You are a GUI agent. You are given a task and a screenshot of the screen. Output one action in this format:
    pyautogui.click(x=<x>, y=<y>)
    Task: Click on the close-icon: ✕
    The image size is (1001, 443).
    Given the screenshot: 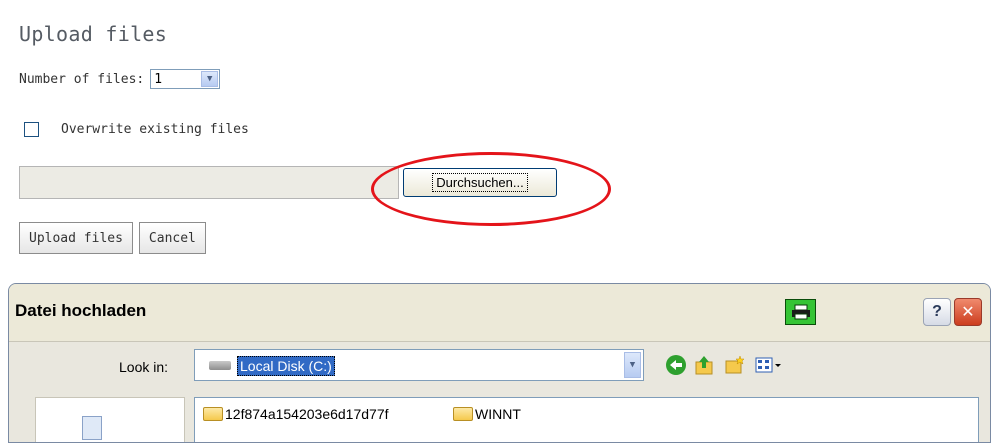 What is the action you would take?
    pyautogui.click(x=968, y=312)
    